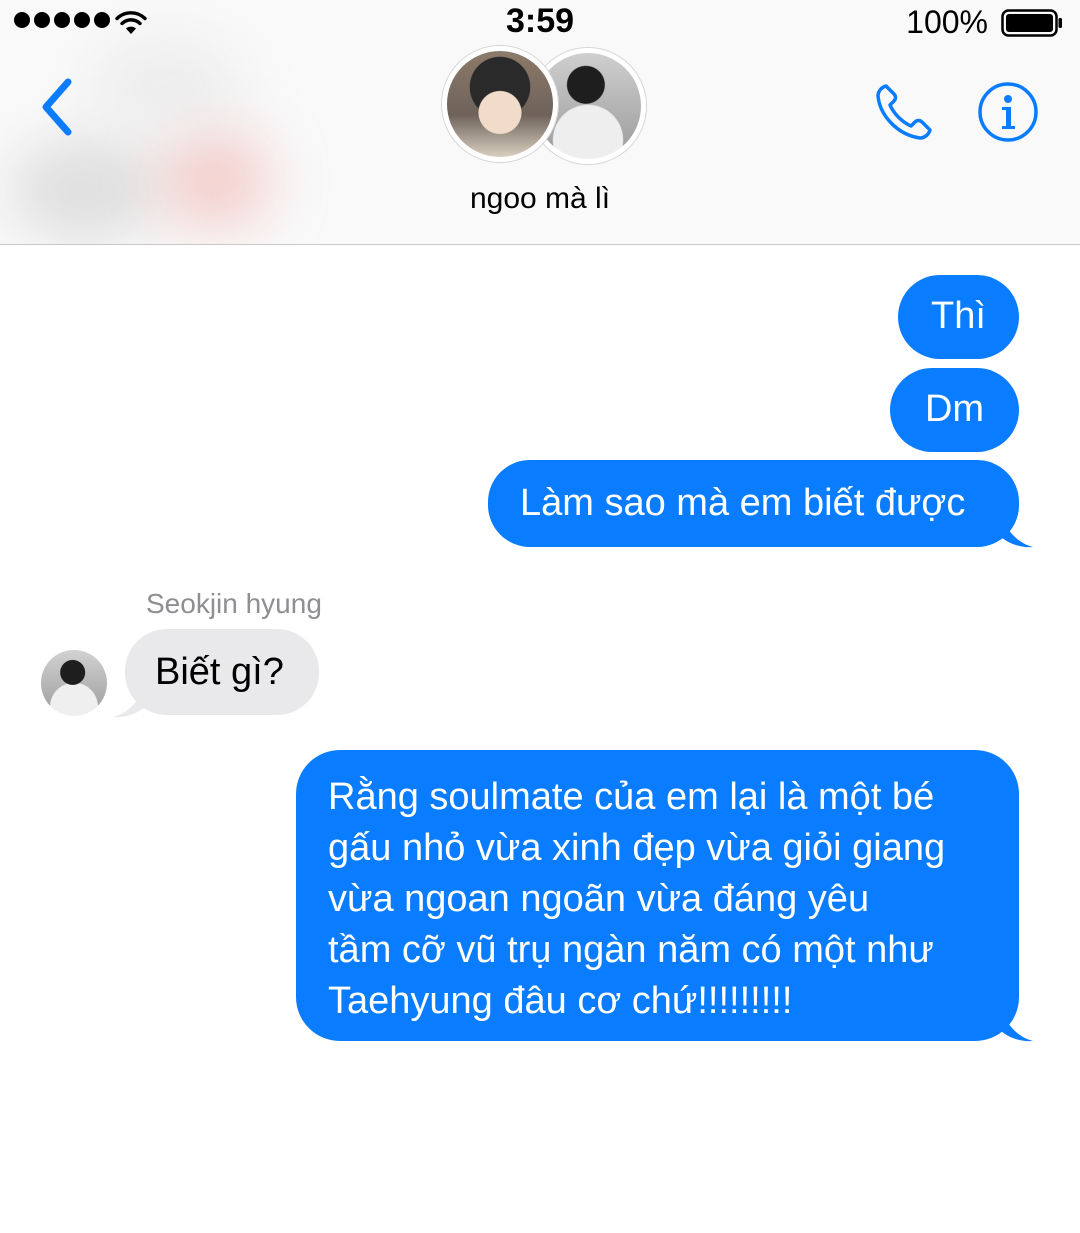 This screenshot has height=1233, width=1080. Describe the element at coordinates (637, 848) in the screenshot. I see `message-text-line: gấu nhỏ vừa xinh đẹp vừa giỏi giang` at that location.